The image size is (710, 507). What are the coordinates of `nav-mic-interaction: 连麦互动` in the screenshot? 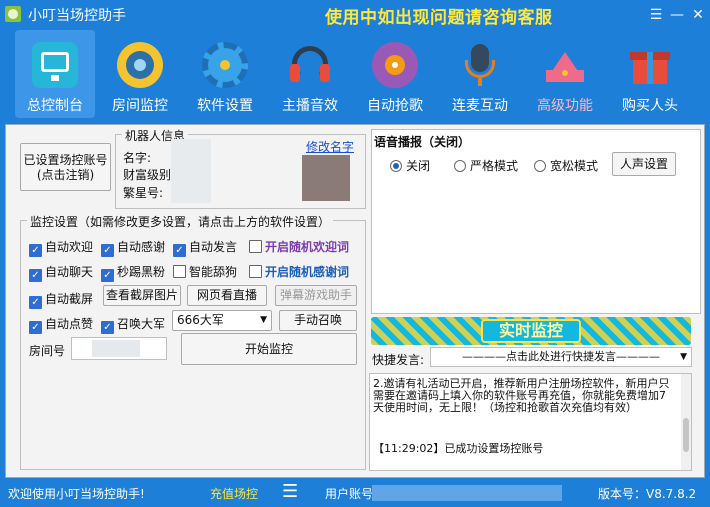 It's located at (480, 74).